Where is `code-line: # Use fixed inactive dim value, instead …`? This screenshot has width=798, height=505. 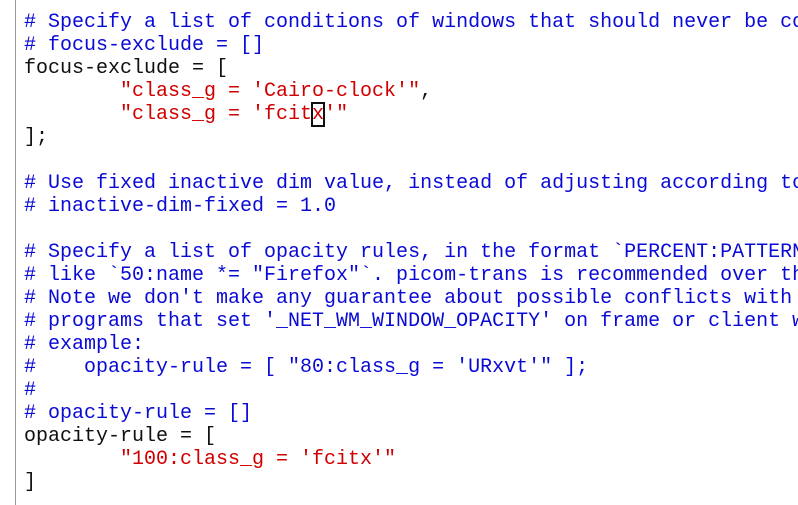 code-line: # Use fixed inactive dim value, instead … is located at coordinates (411, 183).